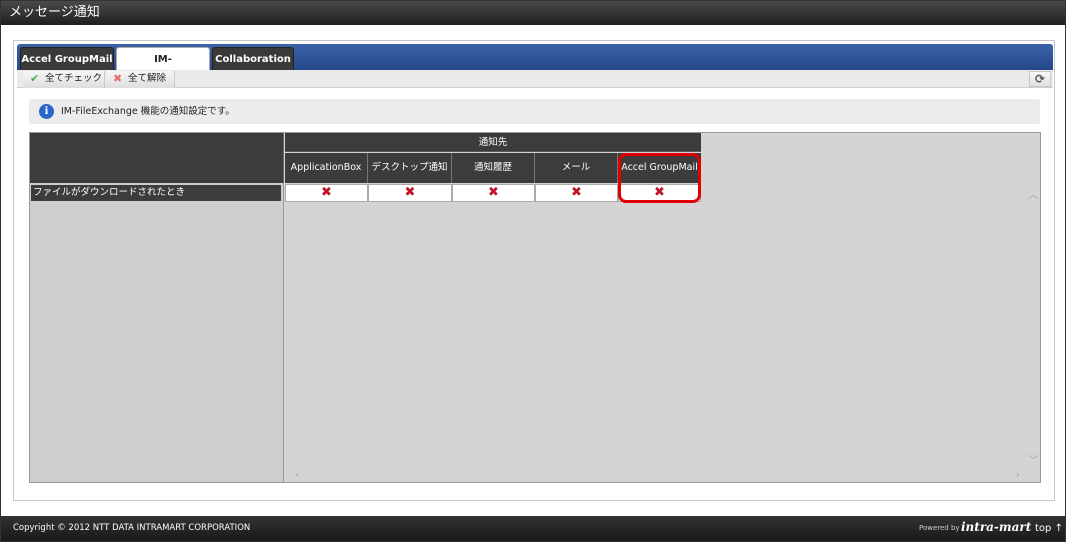  I want to click on info-text: IM-FileExchange 機能の通知設定です。, so click(148, 111).